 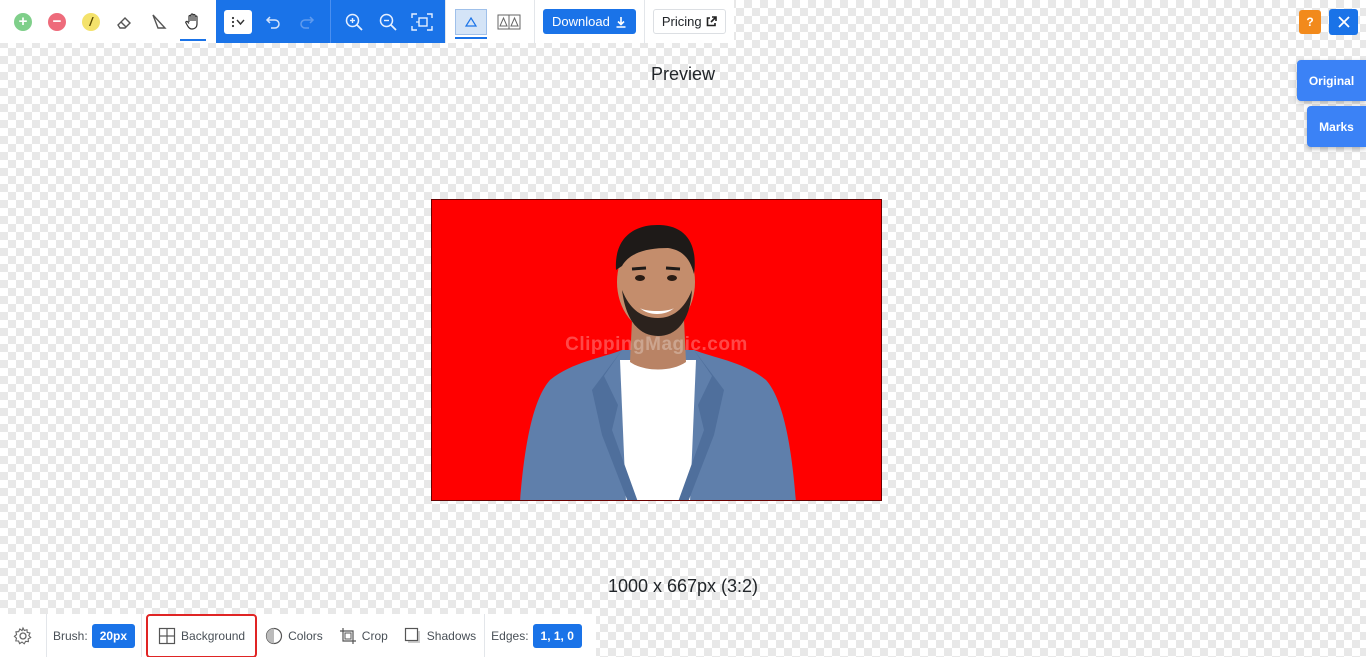 I want to click on crop-label: Crop, so click(x=374, y=635).